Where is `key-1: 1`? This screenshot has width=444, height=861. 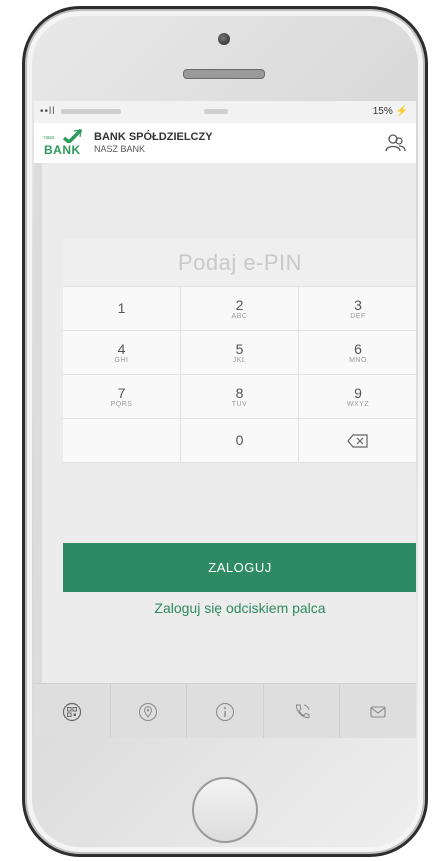 key-1: 1 is located at coordinates (122, 309).